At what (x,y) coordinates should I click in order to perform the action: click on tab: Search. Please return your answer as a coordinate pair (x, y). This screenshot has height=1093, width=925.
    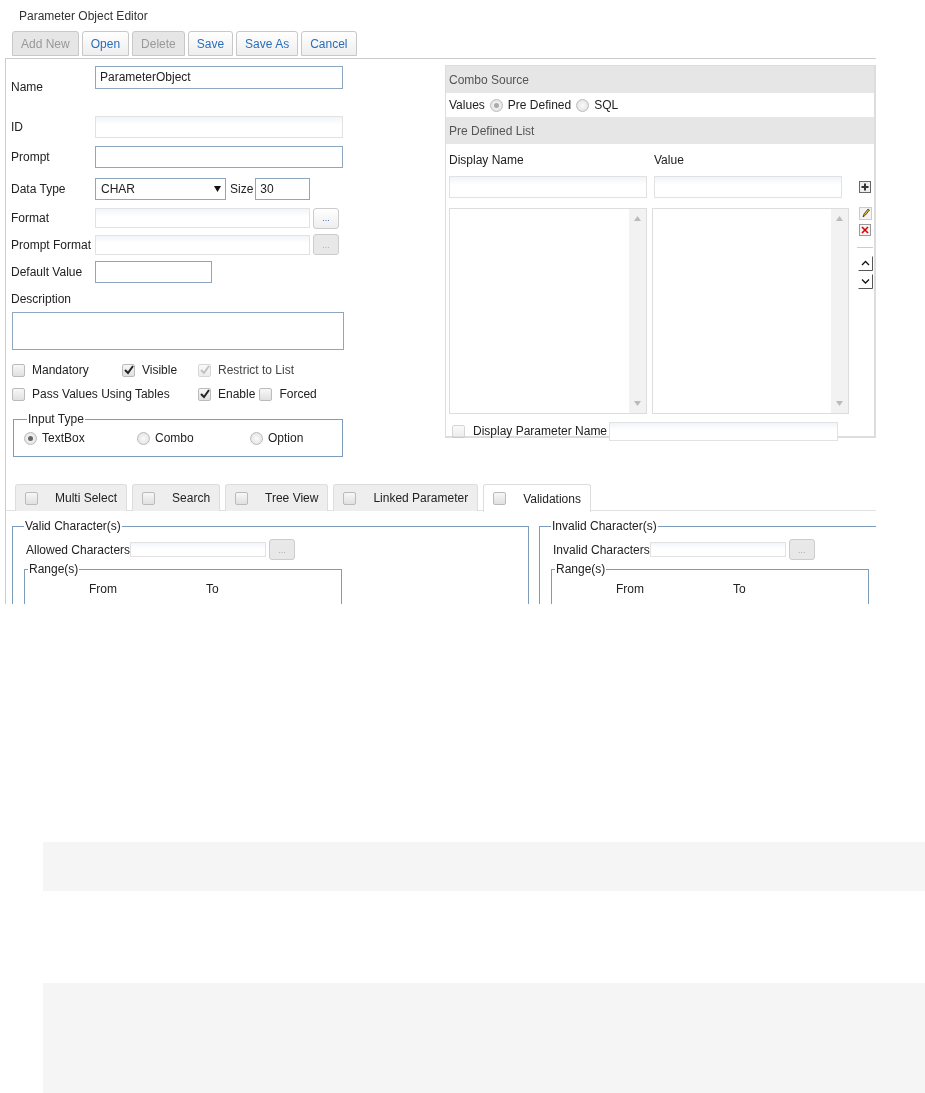
    Looking at the image, I should click on (176, 497).